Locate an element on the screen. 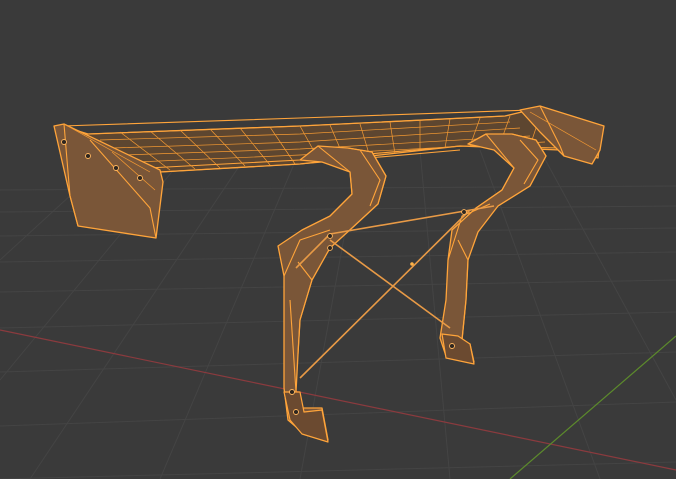  left-foot-plate is located at coordinates (306, 417).